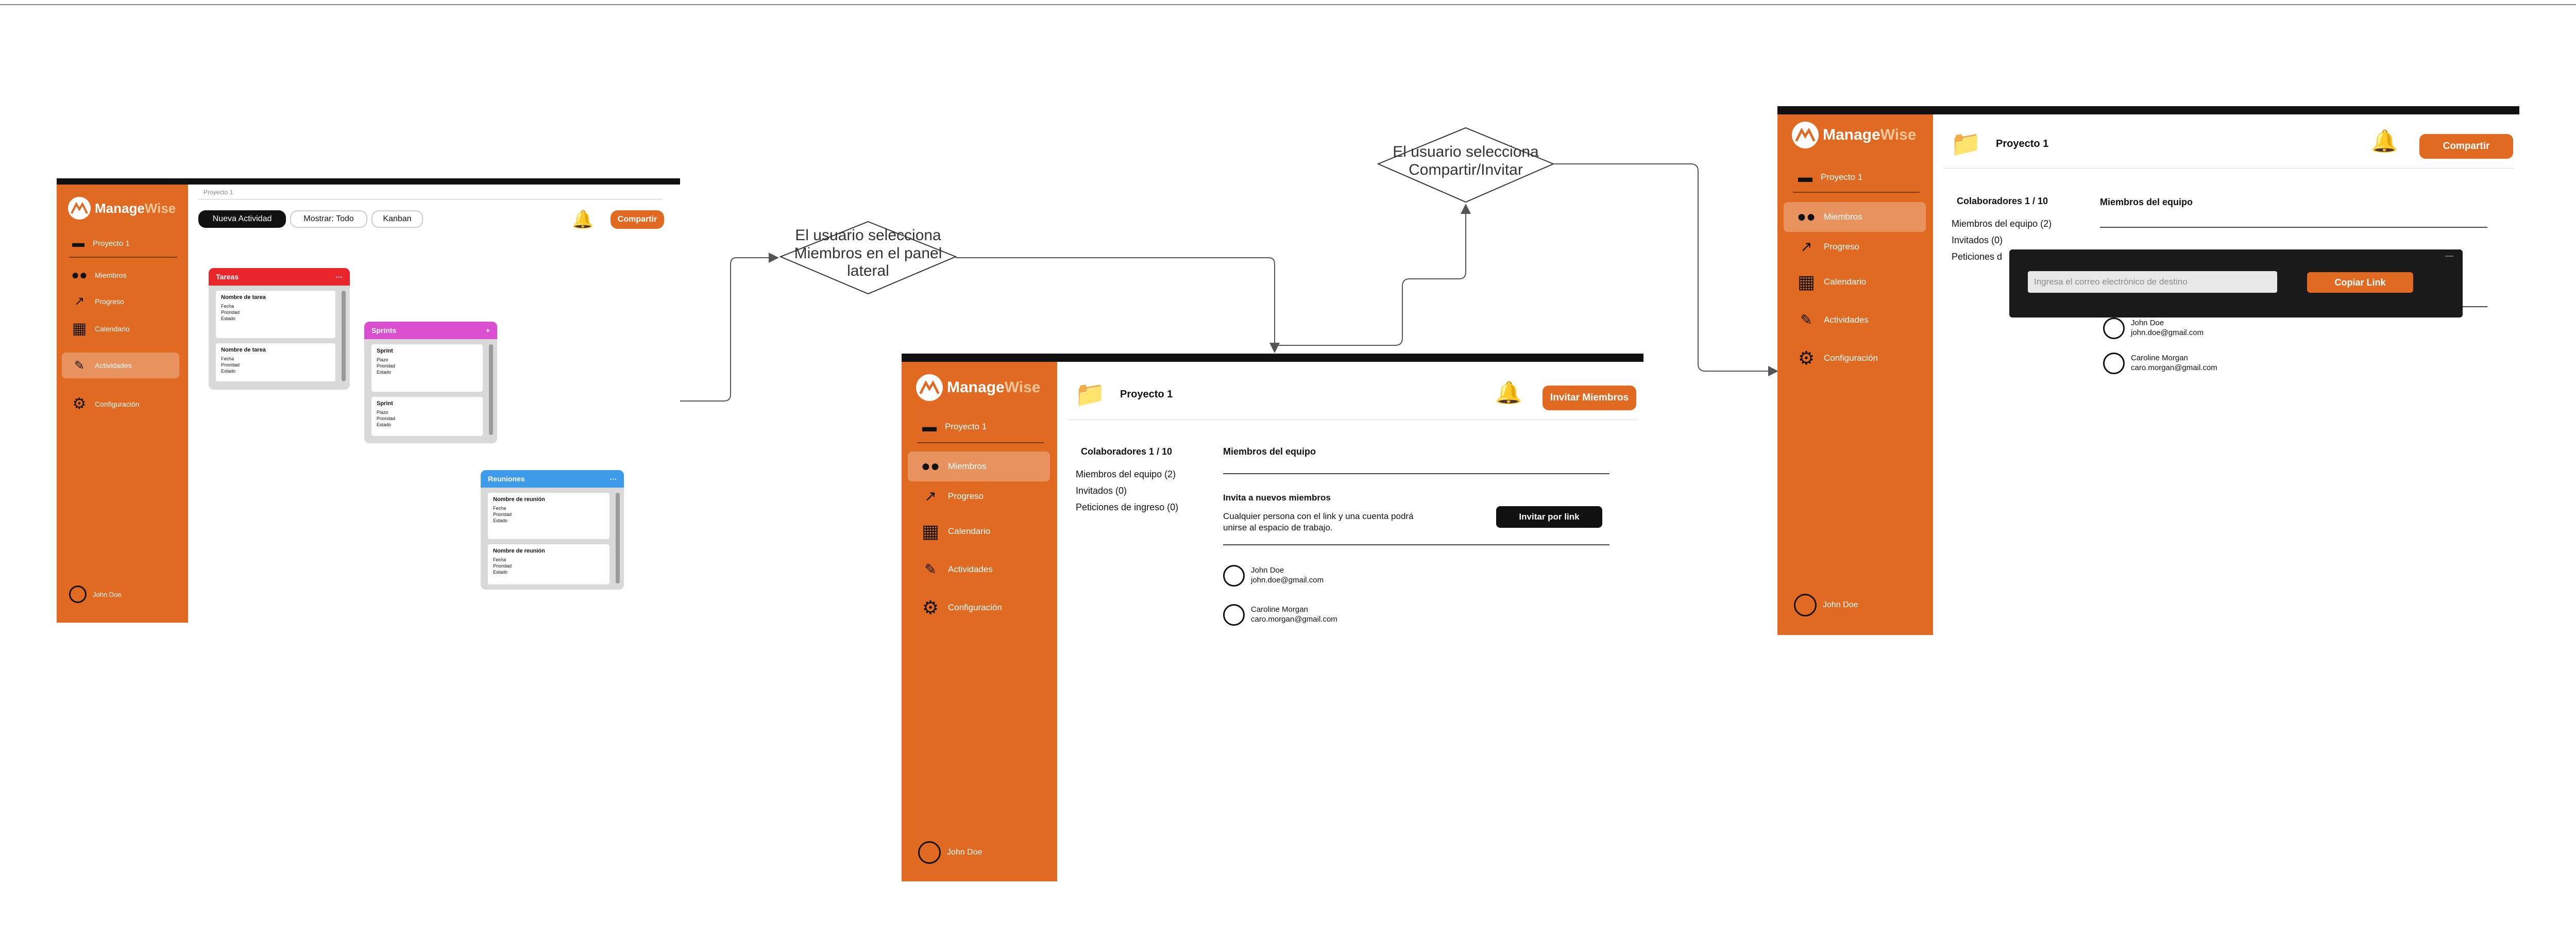 Image resolution: width=2576 pixels, height=935 pixels. I want to click on folder-icon: 📁, so click(1966, 144).